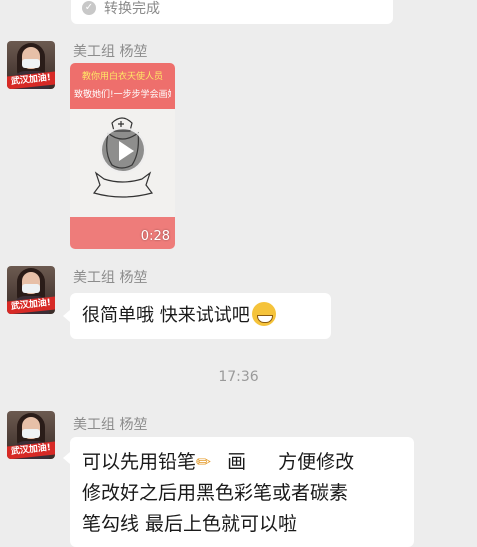  What do you see at coordinates (238, 377) in the screenshot?
I see `time-divider: 17:36` at bounding box center [238, 377].